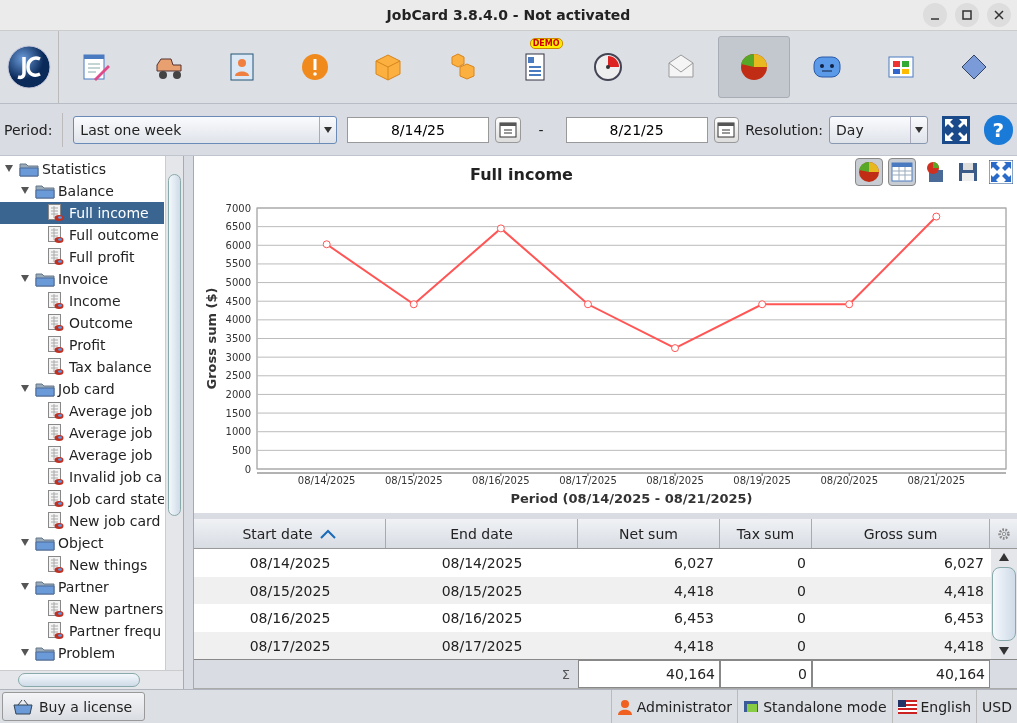 The height and width of the screenshot is (723, 1017). What do you see at coordinates (81, 543) in the screenshot?
I see `tree-folder: Object` at bounding box center [81, 543].